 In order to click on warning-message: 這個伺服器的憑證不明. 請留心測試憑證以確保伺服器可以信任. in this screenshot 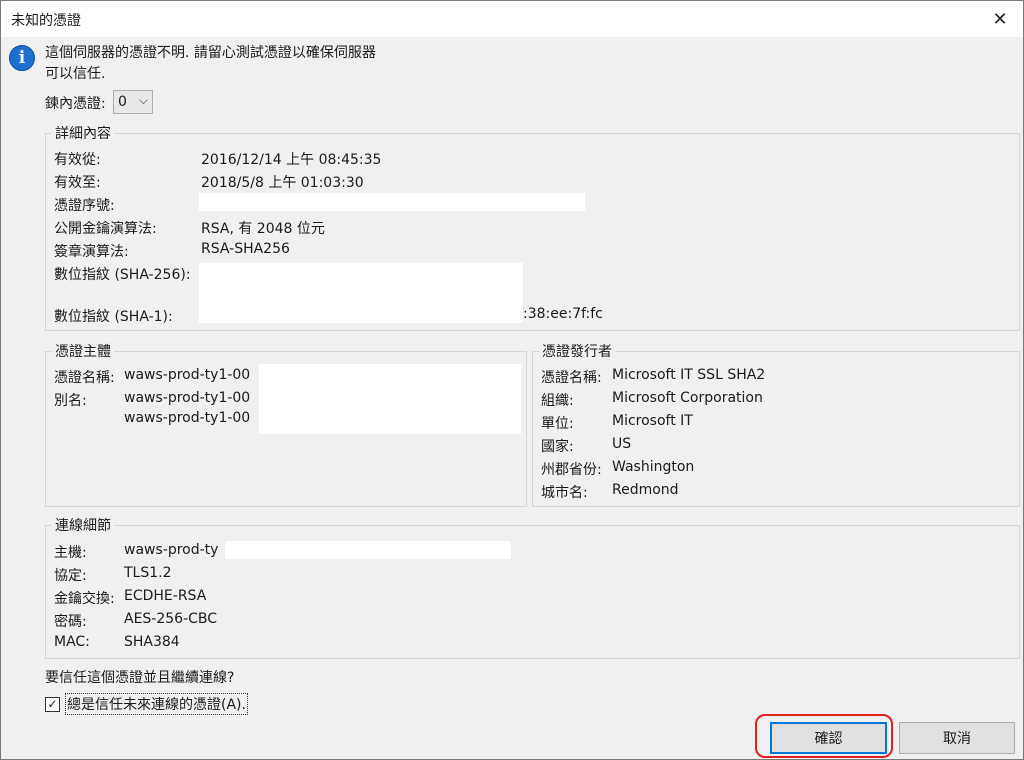, I will do `click(210, 63)`.